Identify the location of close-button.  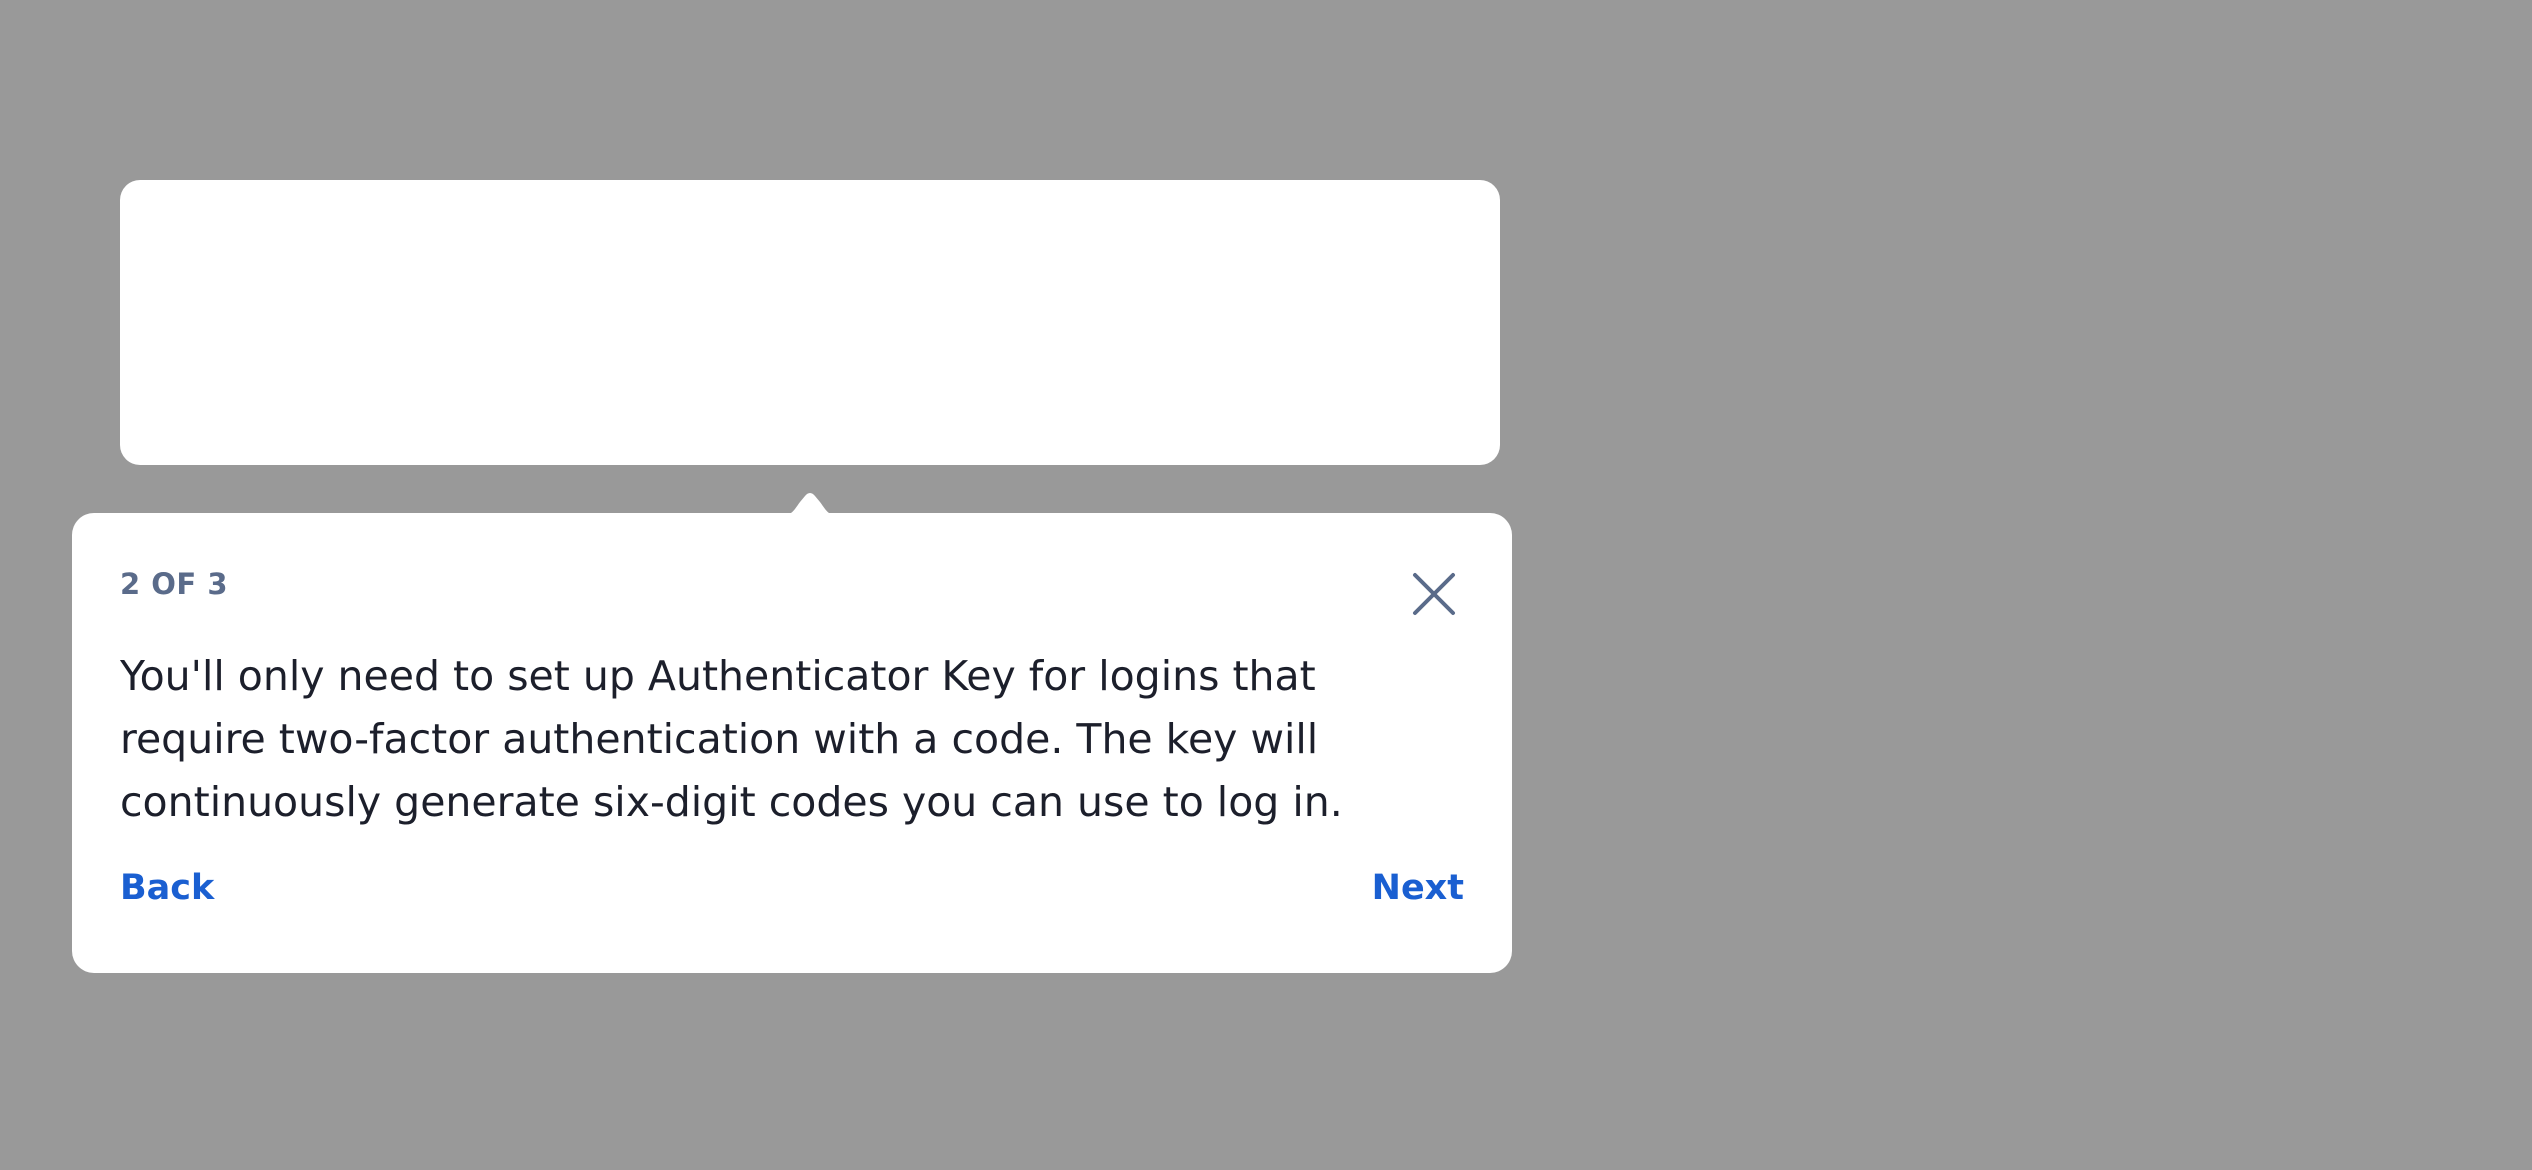
(1434, 594).